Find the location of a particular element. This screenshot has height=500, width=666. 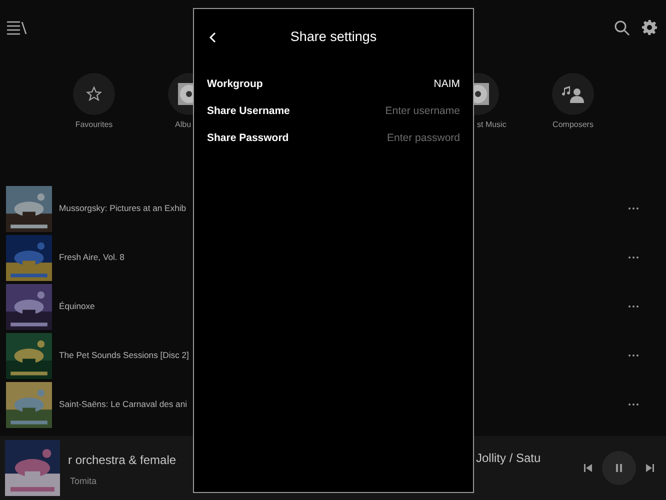

settings-icon is located at coordinates (649, 27).